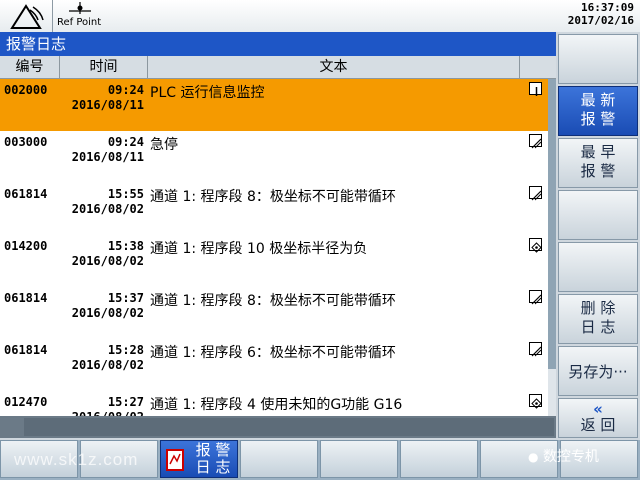 The image size is (640, 480). What do you see at coordinates (598, 267) in the screenshot?
I see `softkey-v5` at bounding box center [598, 267].